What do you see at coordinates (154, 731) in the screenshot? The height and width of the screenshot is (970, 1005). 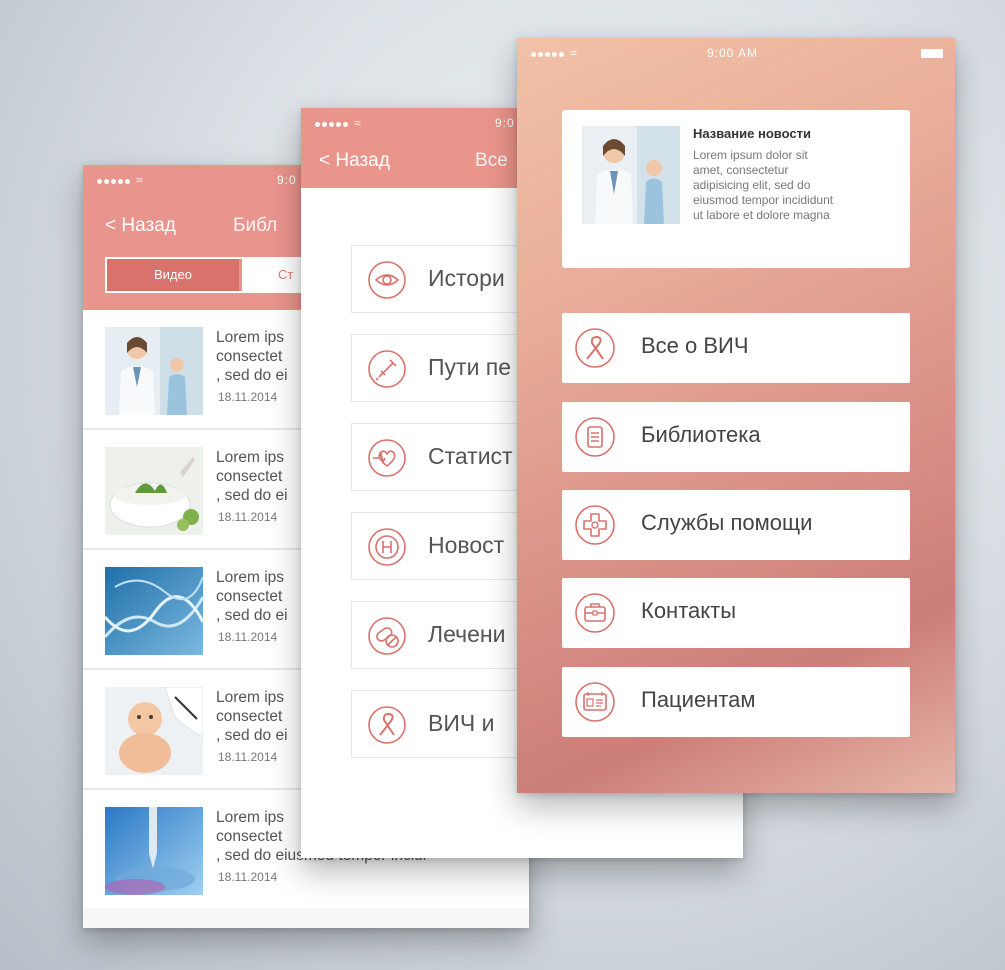 I see `baby-photo` at bounding box center [154, 731].